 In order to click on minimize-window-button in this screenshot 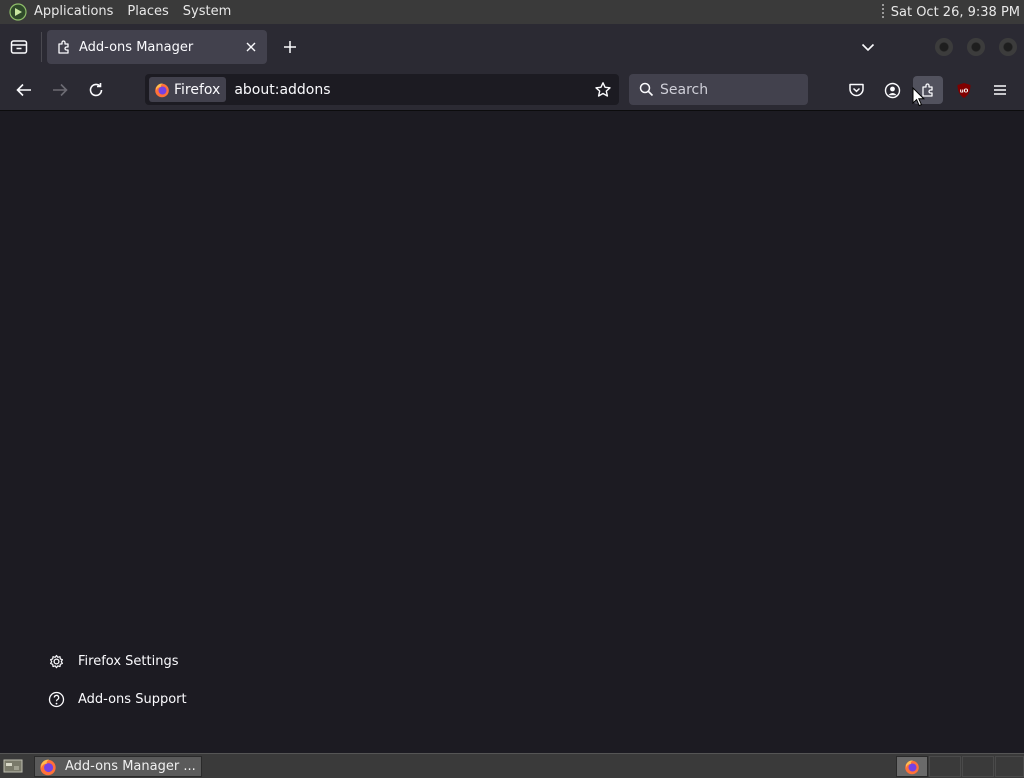, I will do `click(944, 47)`.